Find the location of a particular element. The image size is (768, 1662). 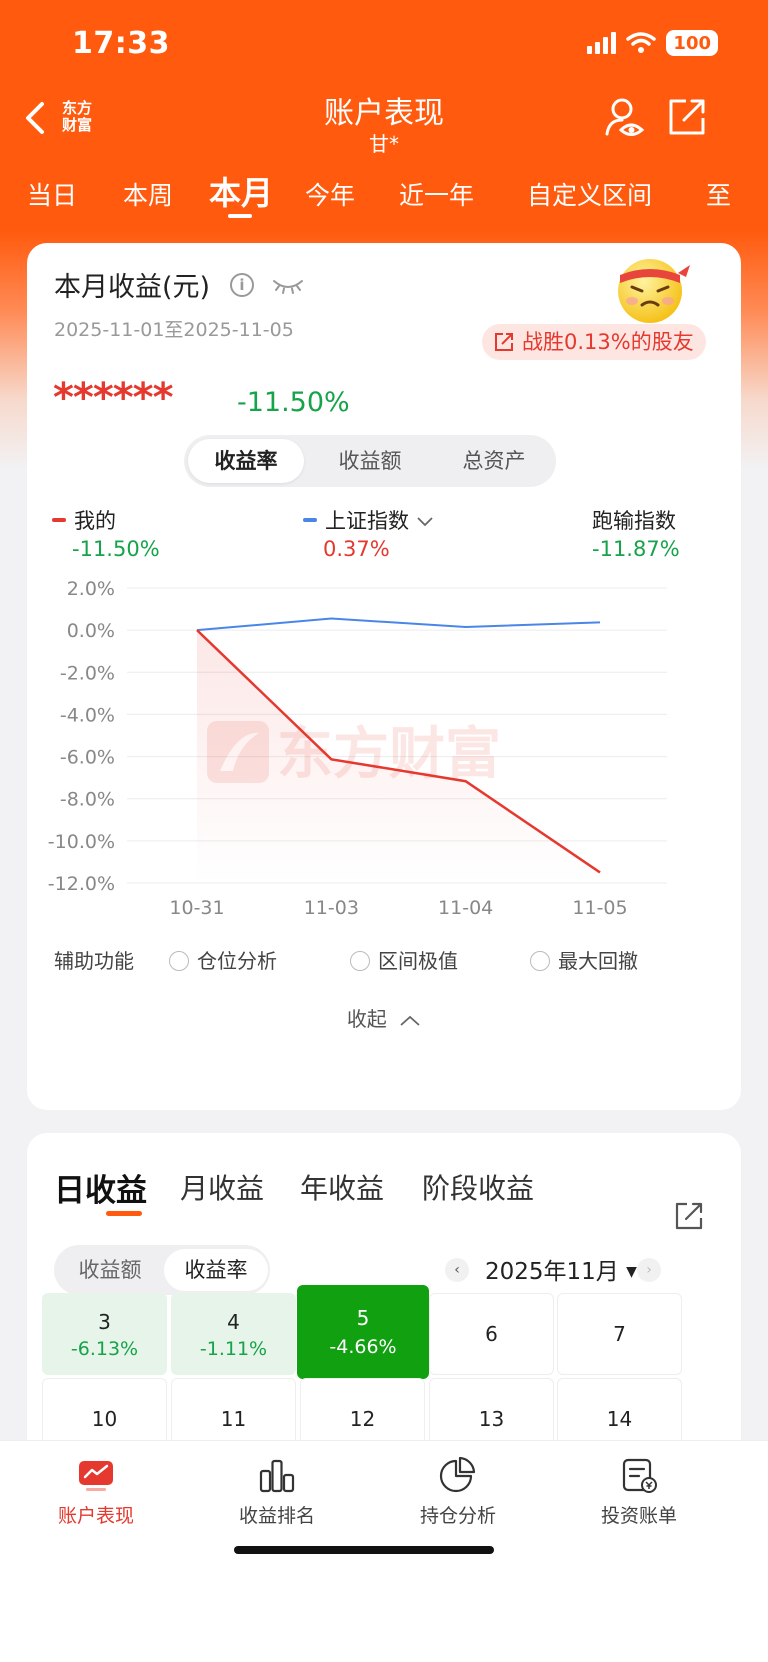

nav-label: 投资账单 is located at coordinates (638, 1516).